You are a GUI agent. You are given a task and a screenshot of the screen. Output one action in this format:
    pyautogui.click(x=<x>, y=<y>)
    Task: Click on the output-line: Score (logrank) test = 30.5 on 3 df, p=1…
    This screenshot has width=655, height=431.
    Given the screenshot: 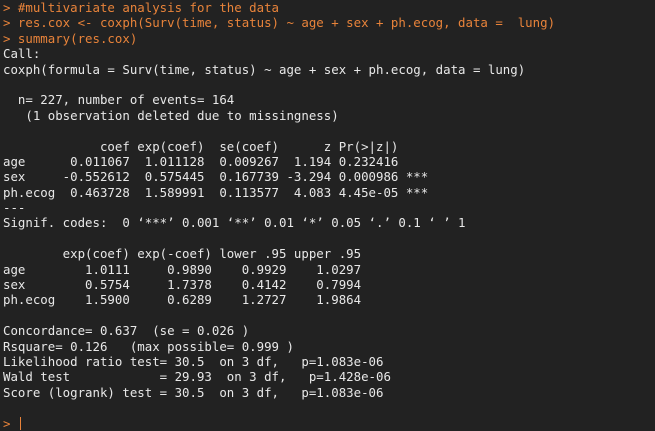 What is the action you would take?
    pyautogui.click(x=193, y=392)
    